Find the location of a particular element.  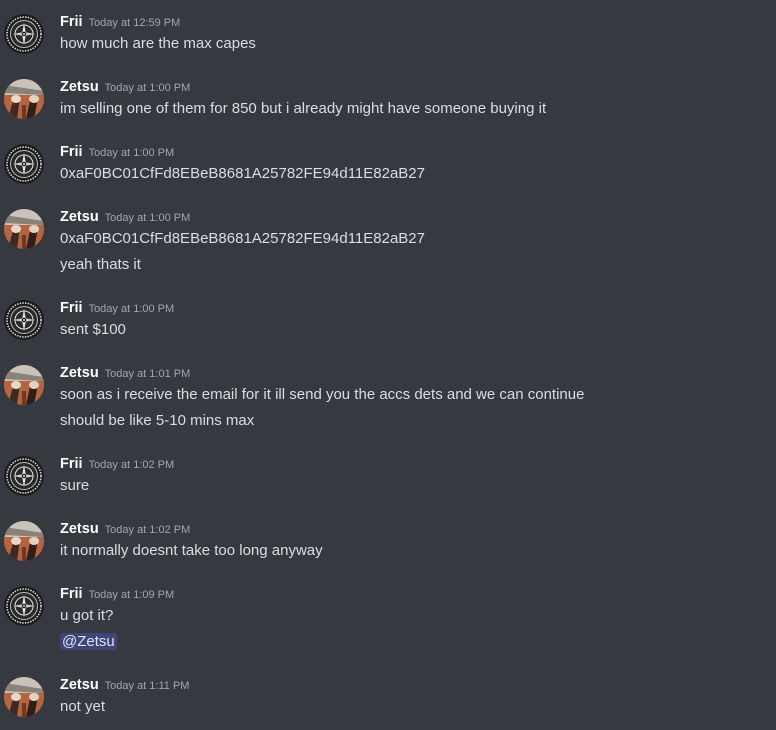

message-text: not yet is located at coordinates (83, 706).